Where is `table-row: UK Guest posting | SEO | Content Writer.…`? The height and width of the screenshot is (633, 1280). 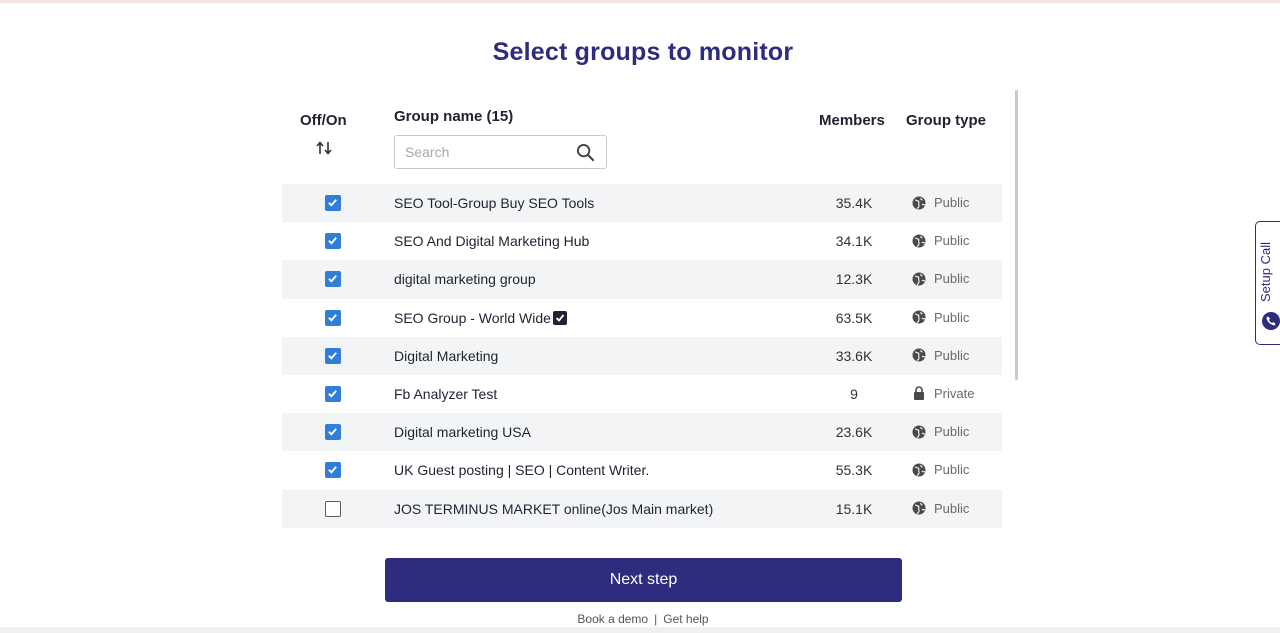
table-row: UK Guest posting | SEO | Content Writer.… is located at coordinates (642, 470).